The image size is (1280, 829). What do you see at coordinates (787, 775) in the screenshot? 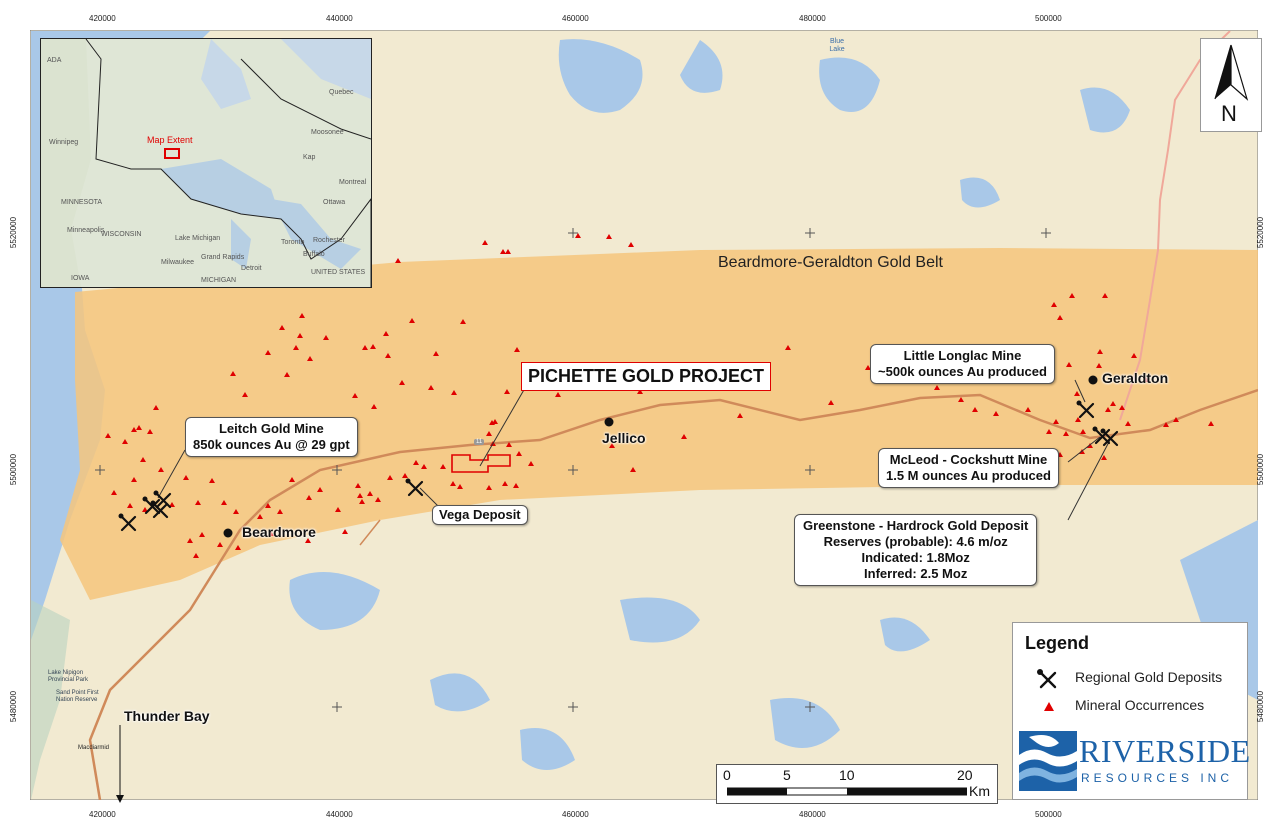
I see `scale-tick-5: 5` at bounding box center [787, 775].